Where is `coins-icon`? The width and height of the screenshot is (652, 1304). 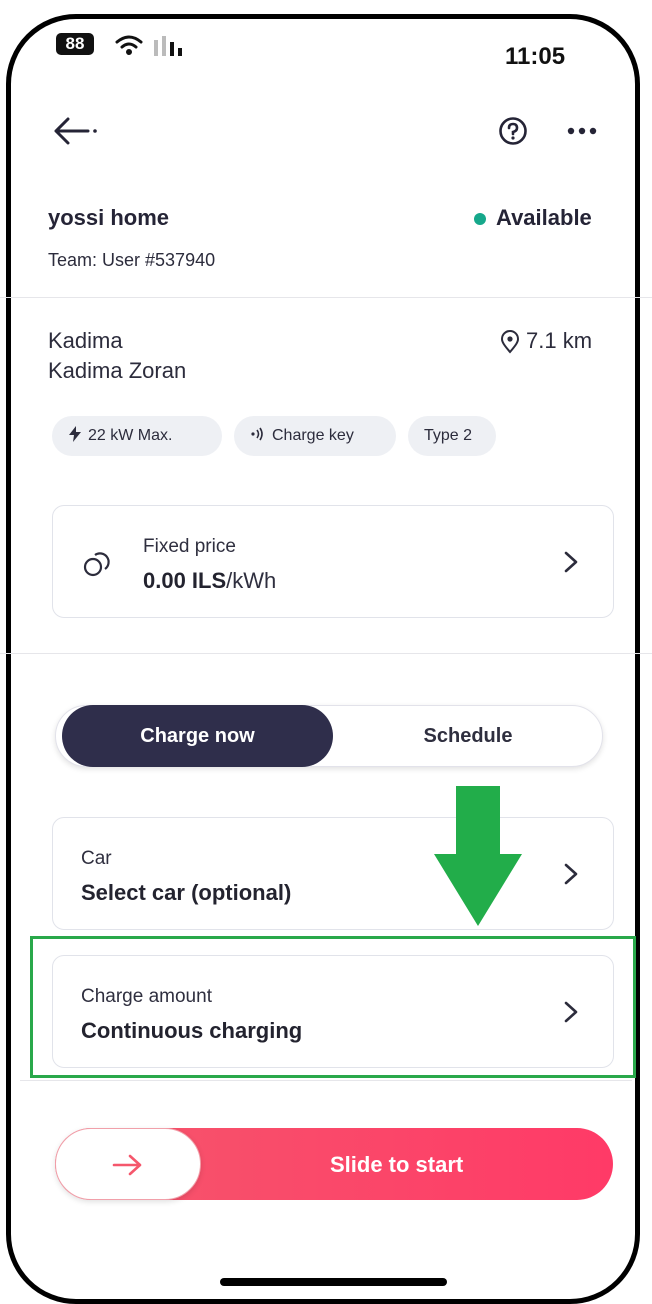 coins-icon is located at coordinates (96, 564).